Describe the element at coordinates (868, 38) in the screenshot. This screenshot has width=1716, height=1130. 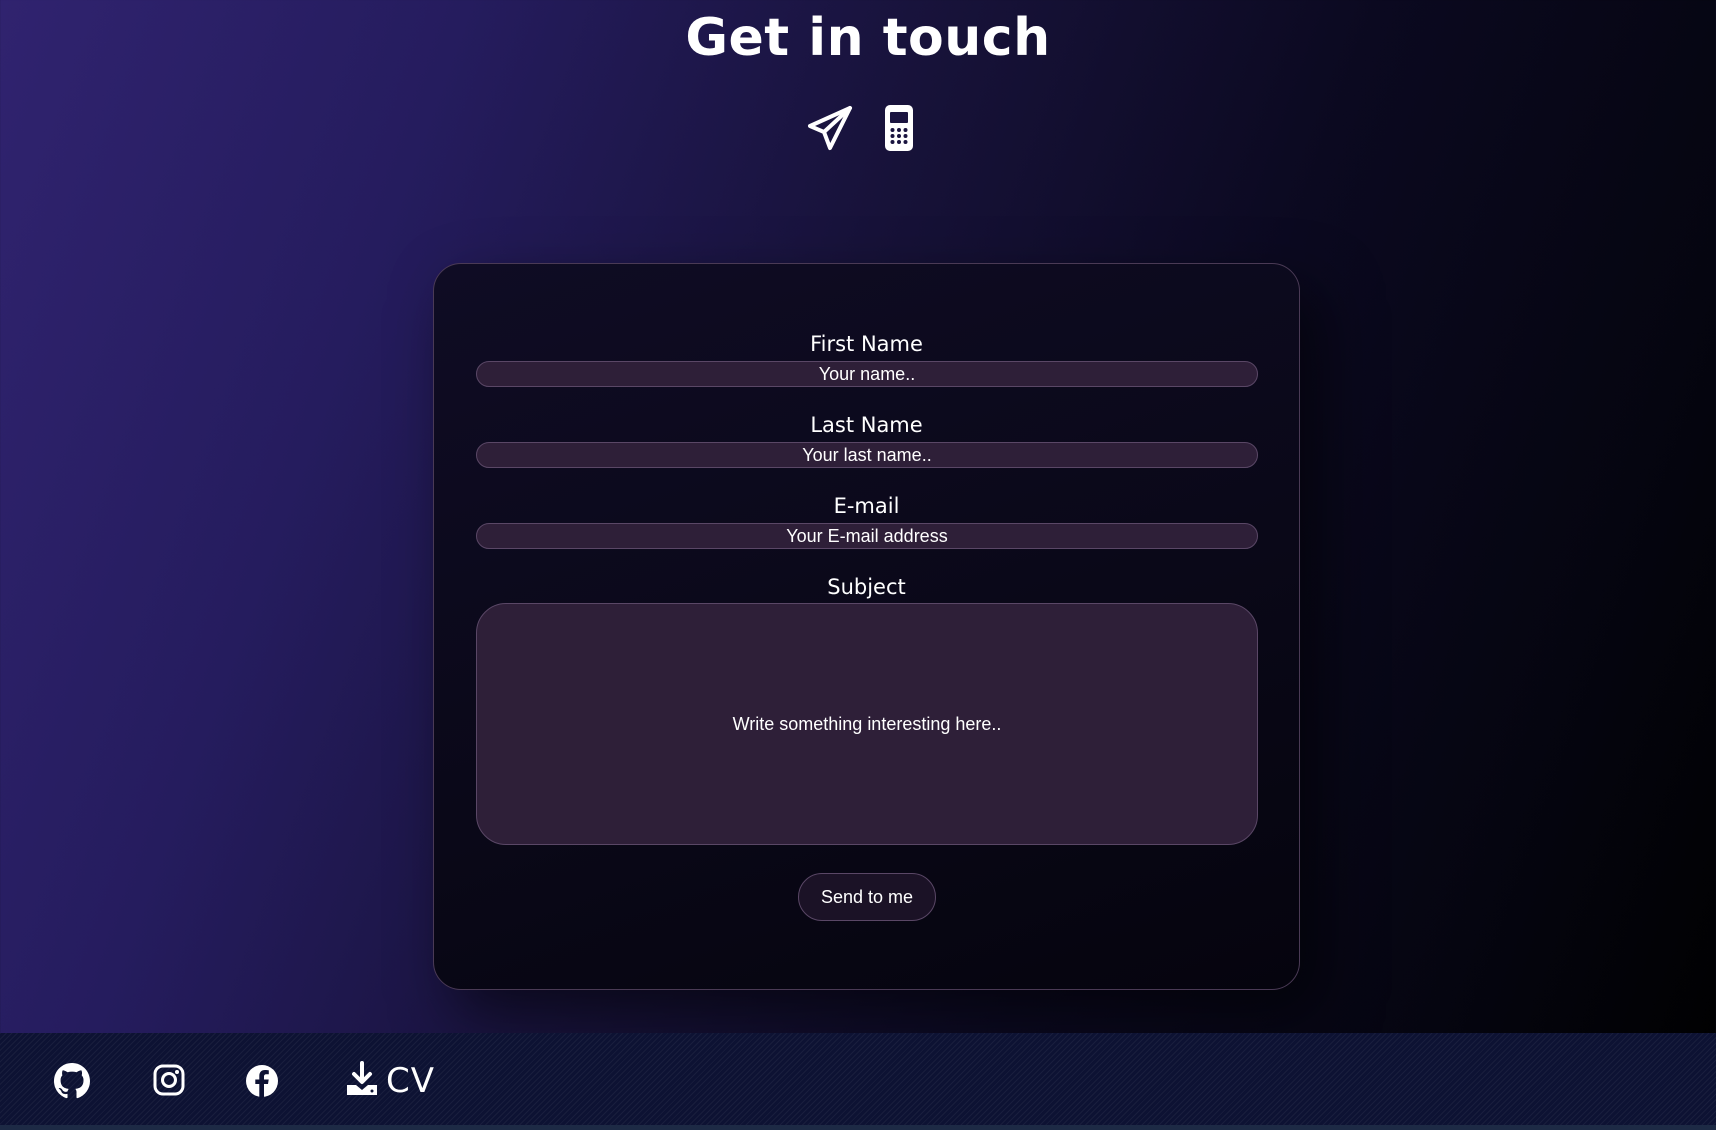
I see `page-title: Get in touch` at that location.